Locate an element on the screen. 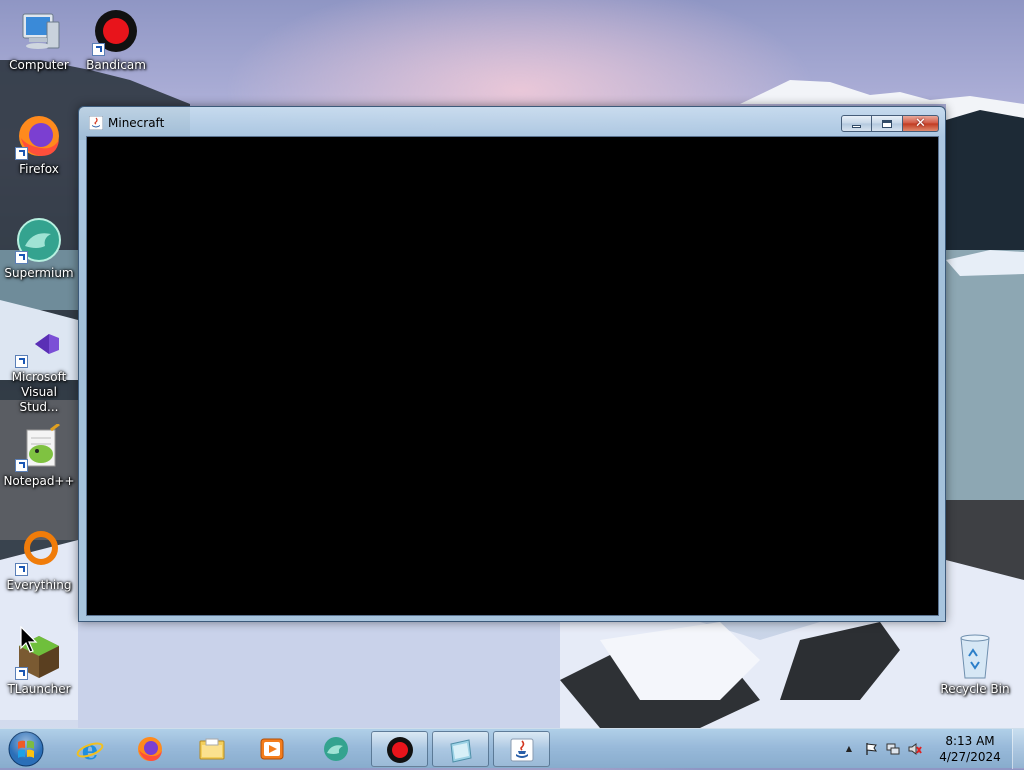 The height and width of the screenshot is (770, 1024). svg-text: e is located at coordinates (90, 749).